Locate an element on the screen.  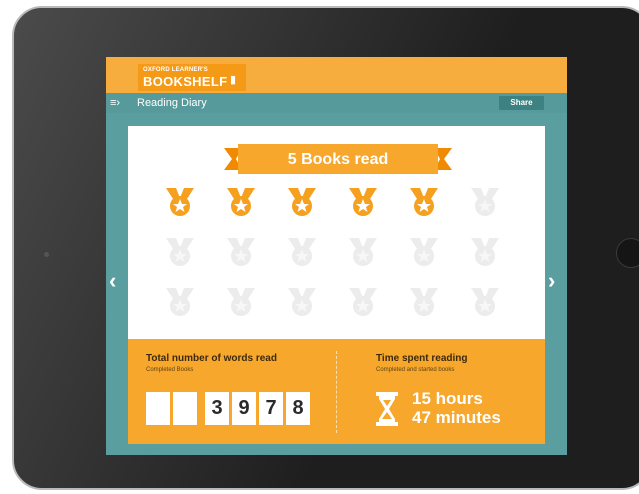
nav-bar: ≡› Reading Diary Share is located at coordinates (336, 103).